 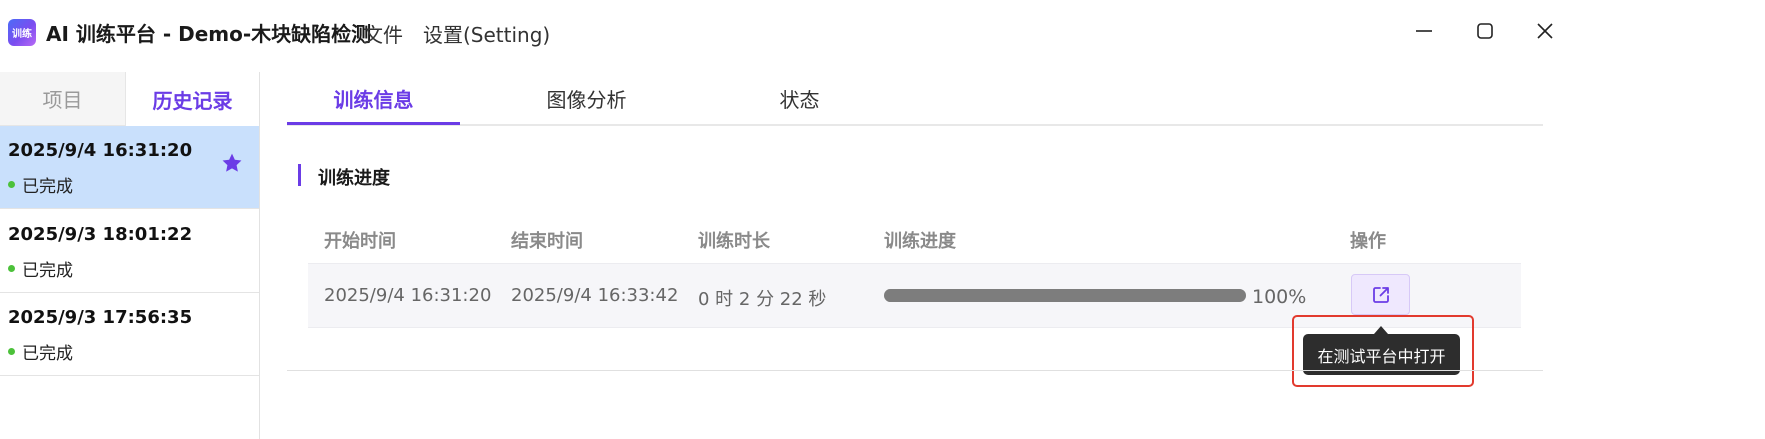 I want to click on menu-file: 文件, so click(x=383, y=33).